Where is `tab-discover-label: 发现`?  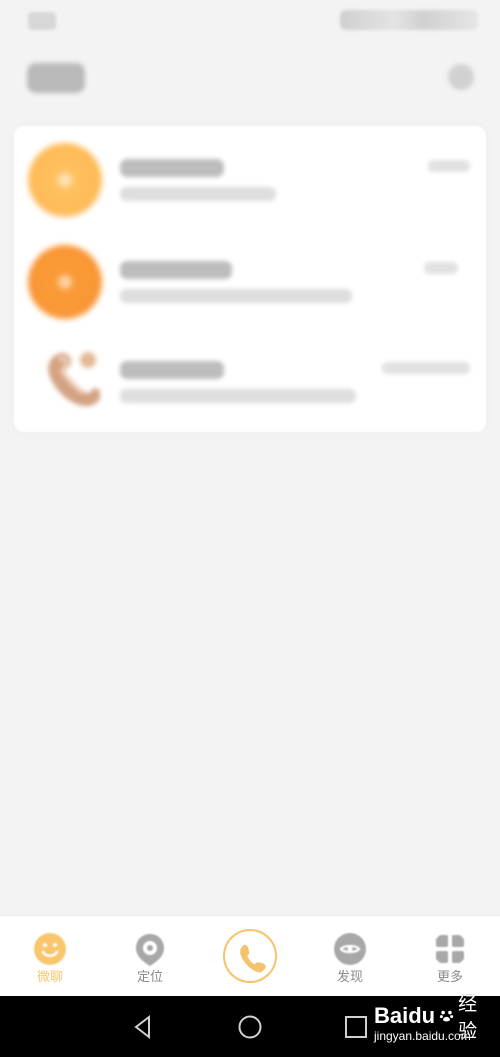
tab-discover-label: 发现 is located at coordinates (349, 977).